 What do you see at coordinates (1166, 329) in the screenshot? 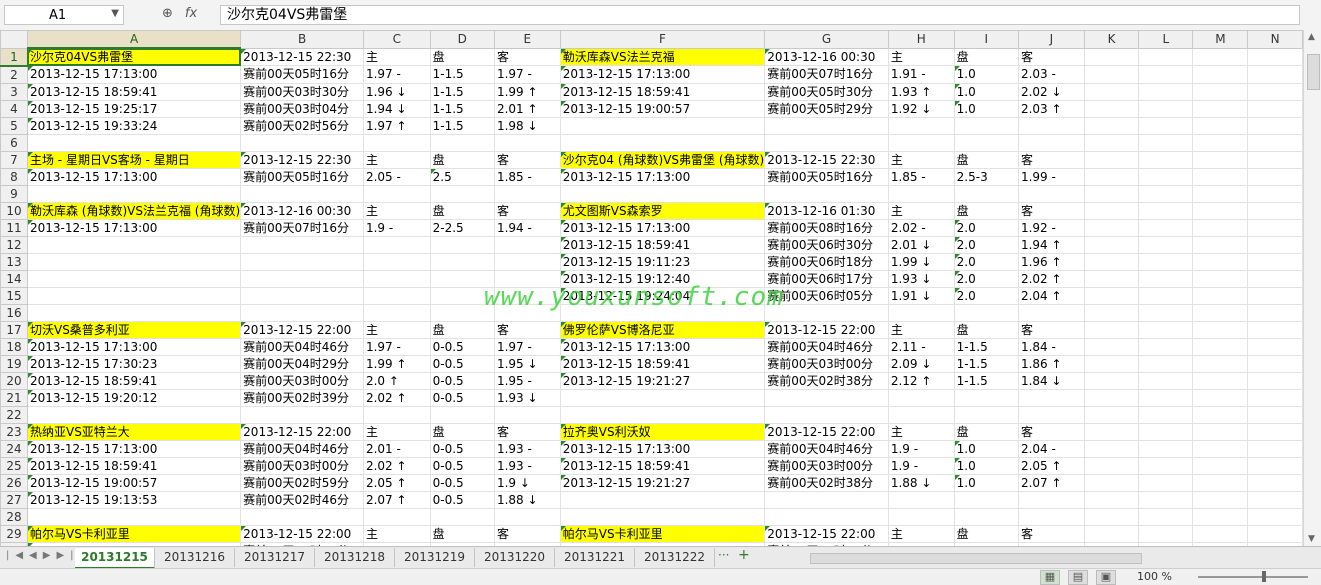
I see `cell-L17` at bounding box center [1166, 329].